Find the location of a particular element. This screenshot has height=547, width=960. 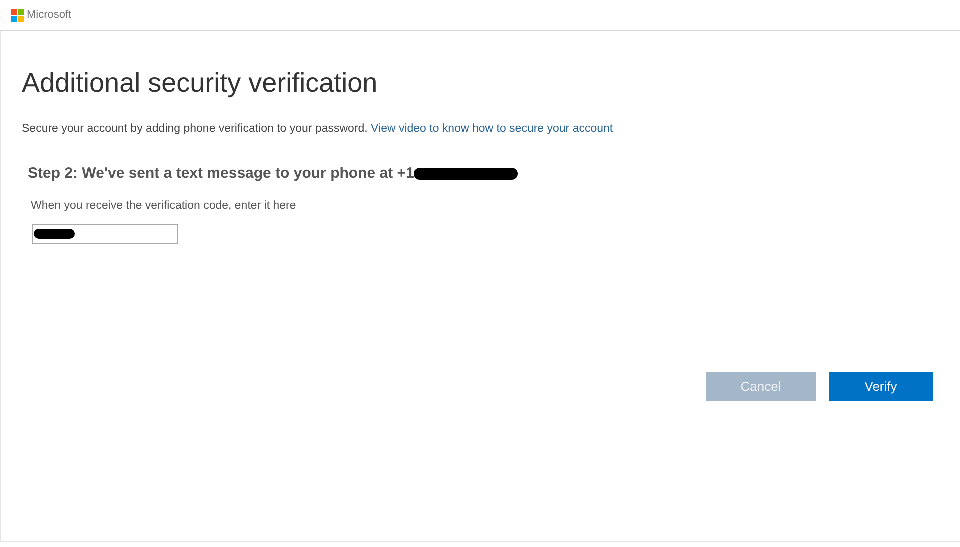

field-label: When you receive the verification code, enter it here is located at coordinates (164, 206).